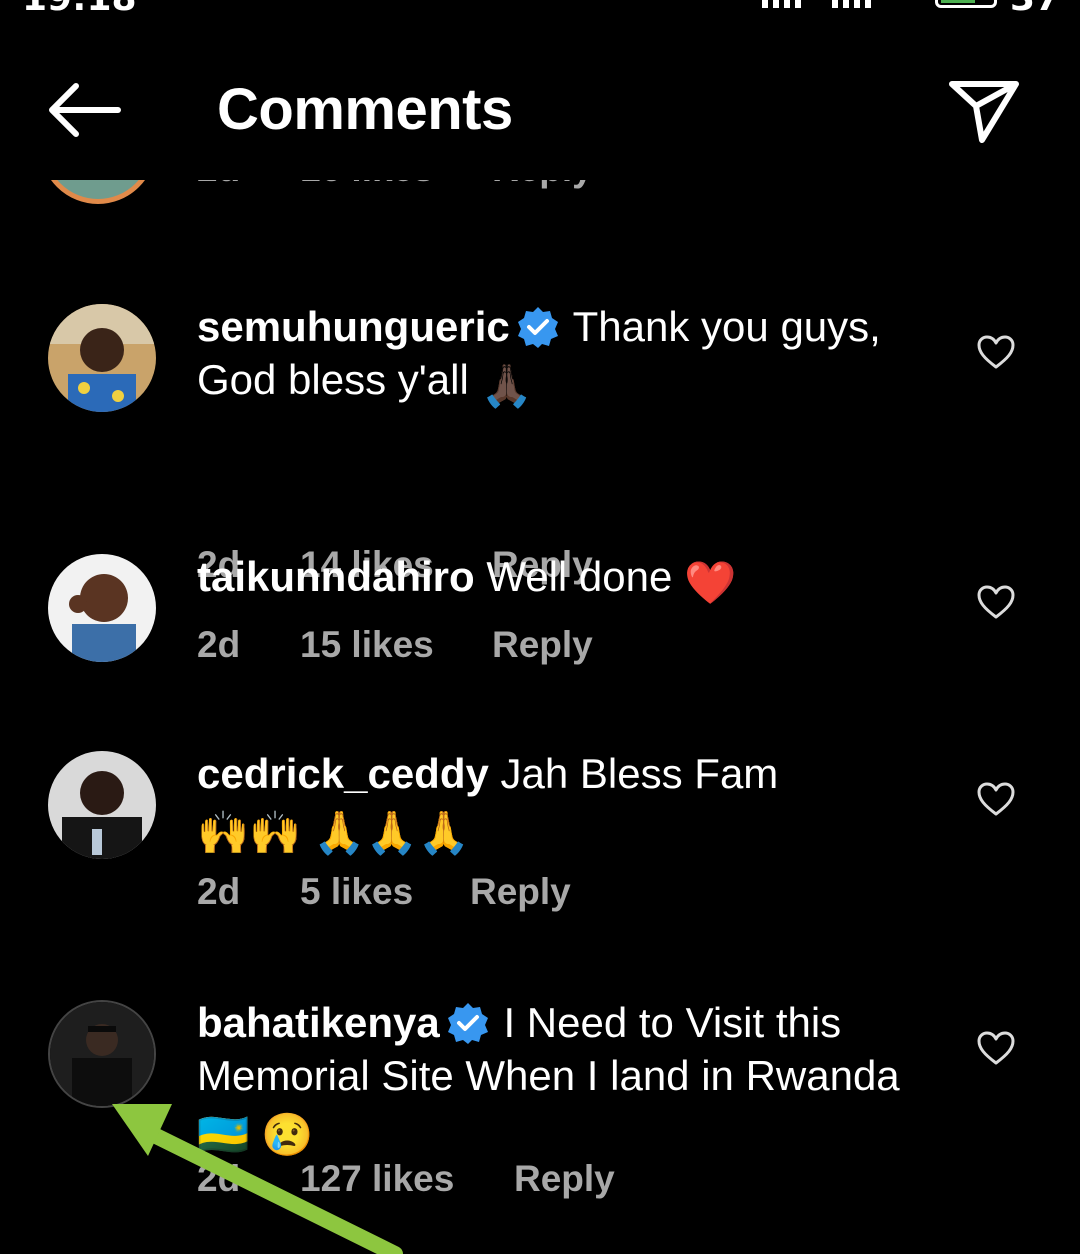 This screenshot has height=1254, width=1080. What do you see at coordinates (781, 4) in the screenshot?
I see `signal-icon` at bounding box center [781, 4].